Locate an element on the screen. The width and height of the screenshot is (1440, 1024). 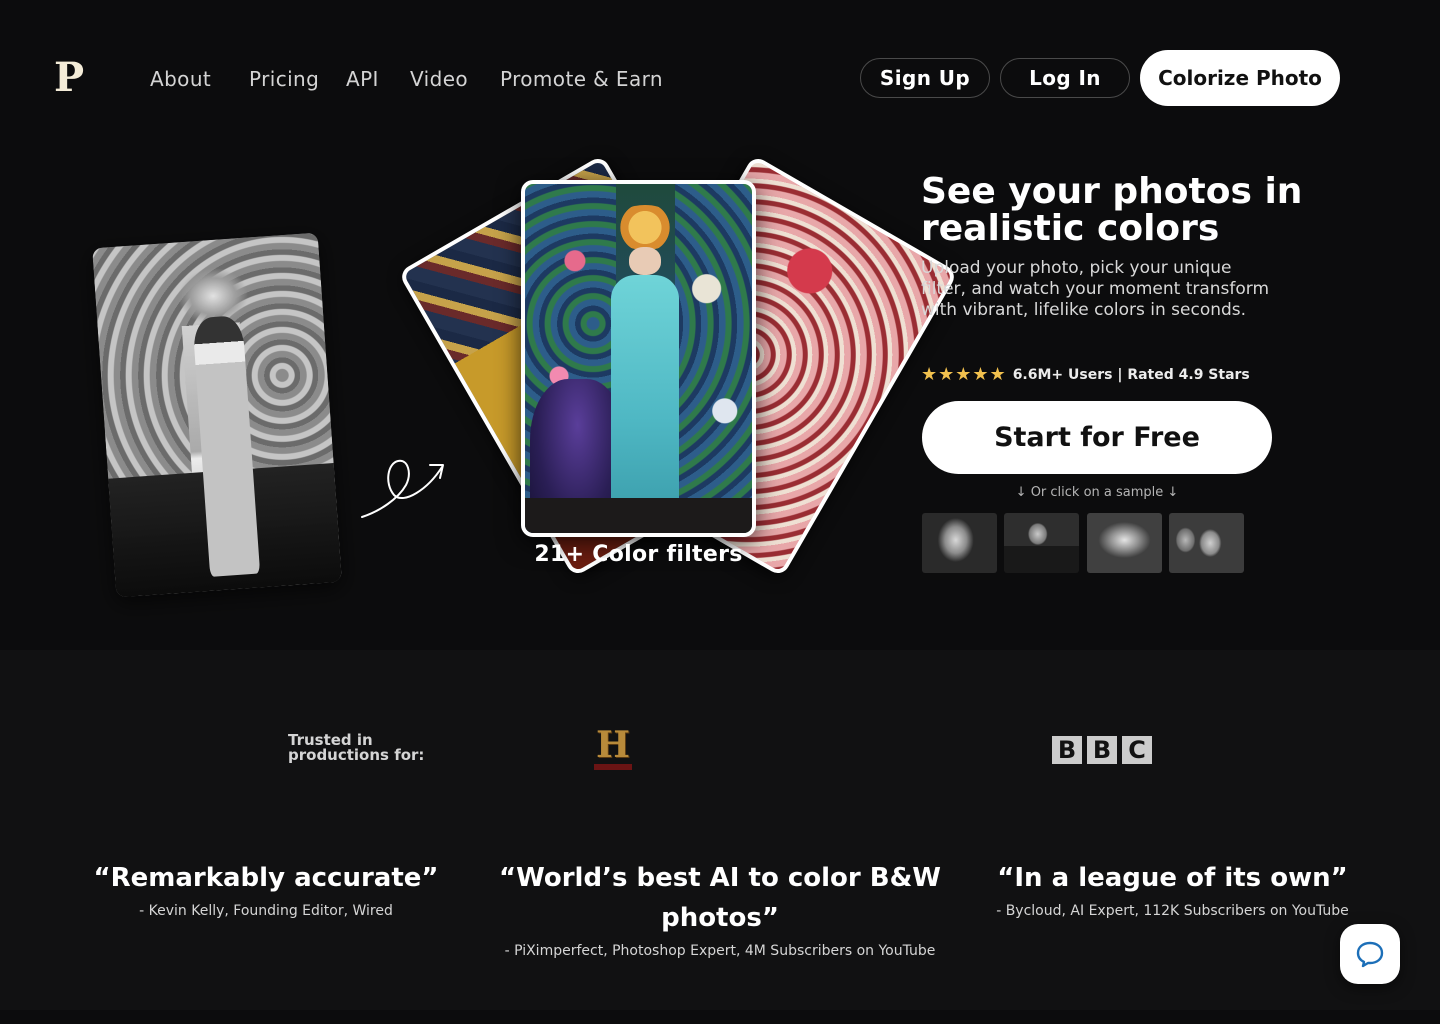
testimonial-quote: “In a league of its own” is located at coordinates (1172, 878).